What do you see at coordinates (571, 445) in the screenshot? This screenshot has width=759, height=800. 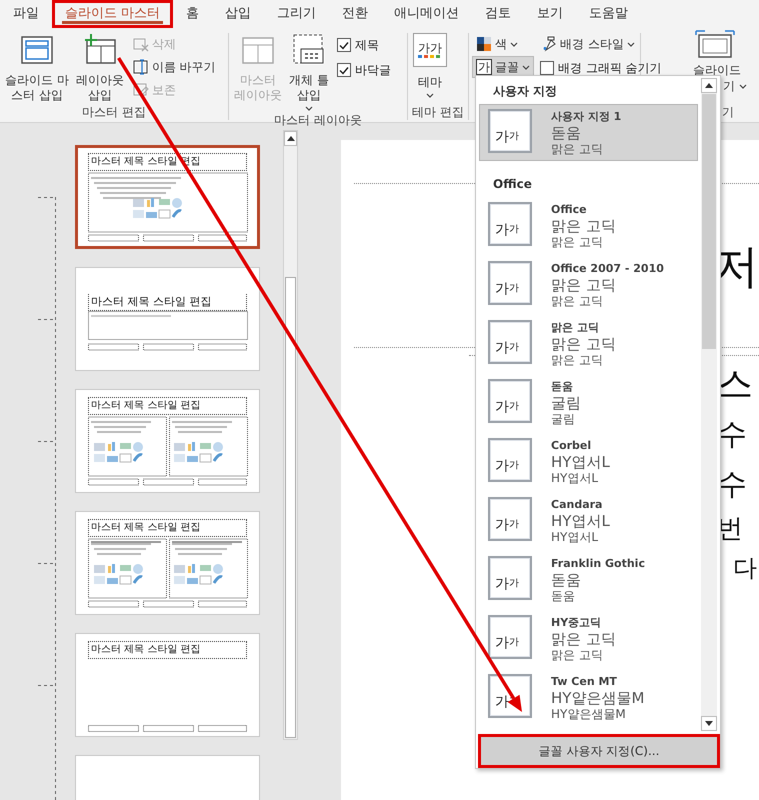 I see `font-theme-name: Corbel` at bounding box center [571, 445].